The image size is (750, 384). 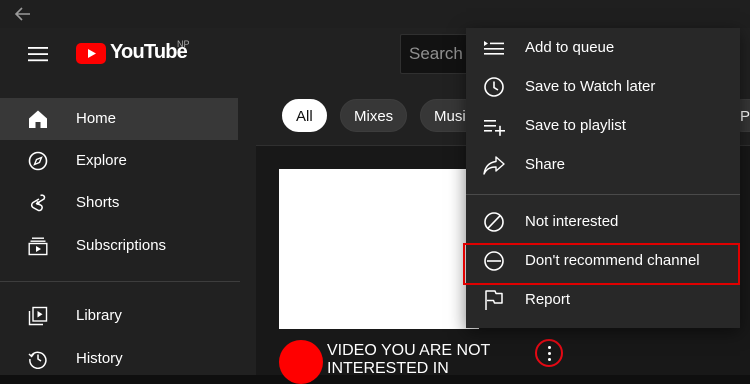 I want to click on sidebar-item-explore: Explore, so click(x=119, y=161).